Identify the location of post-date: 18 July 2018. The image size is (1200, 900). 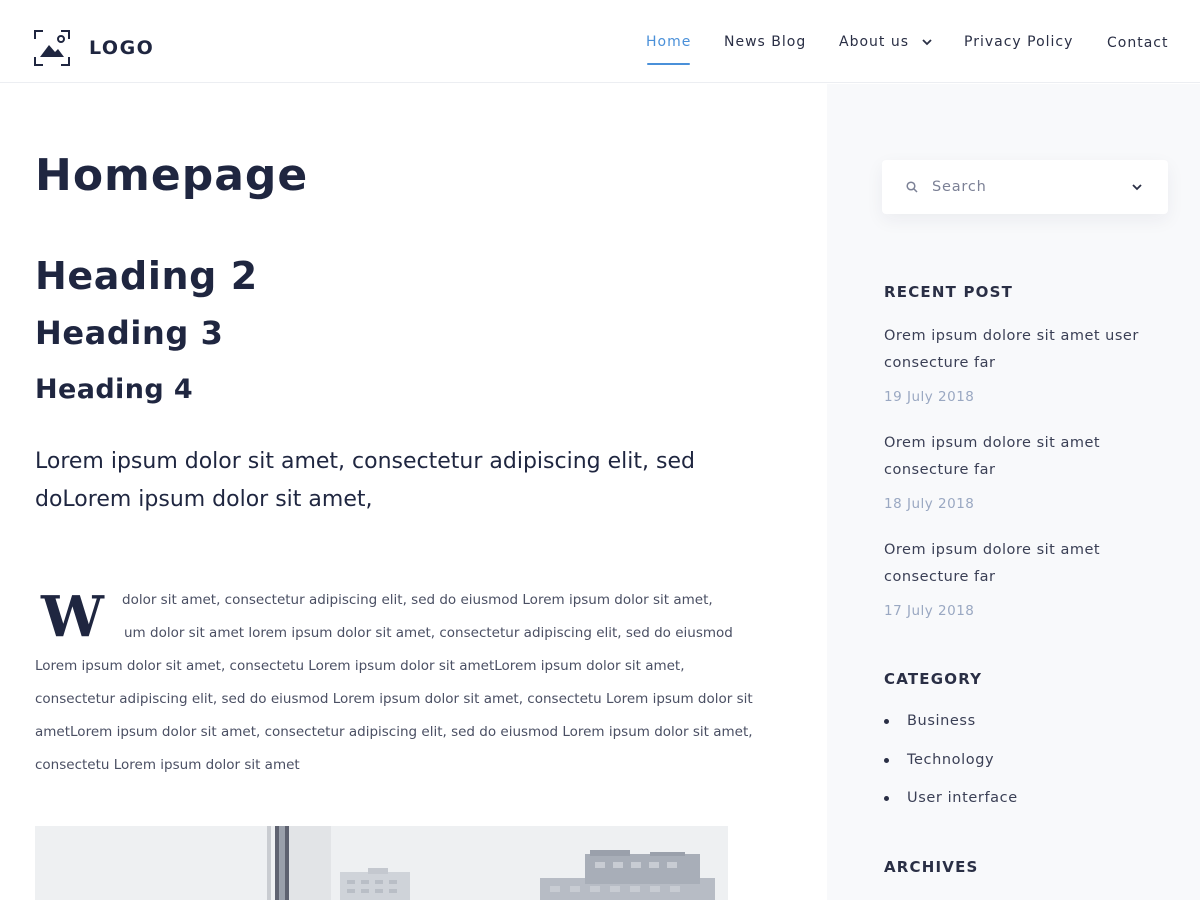
(929, 504).